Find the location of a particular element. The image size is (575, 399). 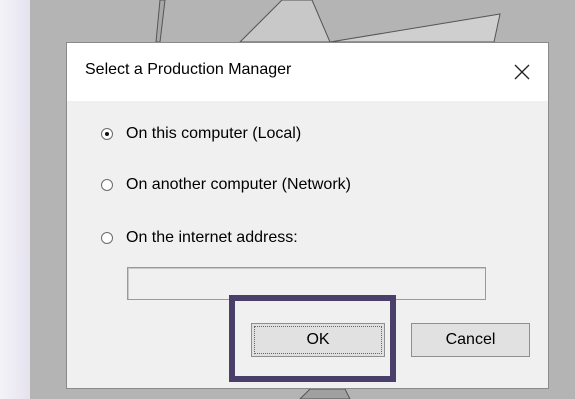

radio-option-local: On this computer (Local) is located at coordinates (201, 134).